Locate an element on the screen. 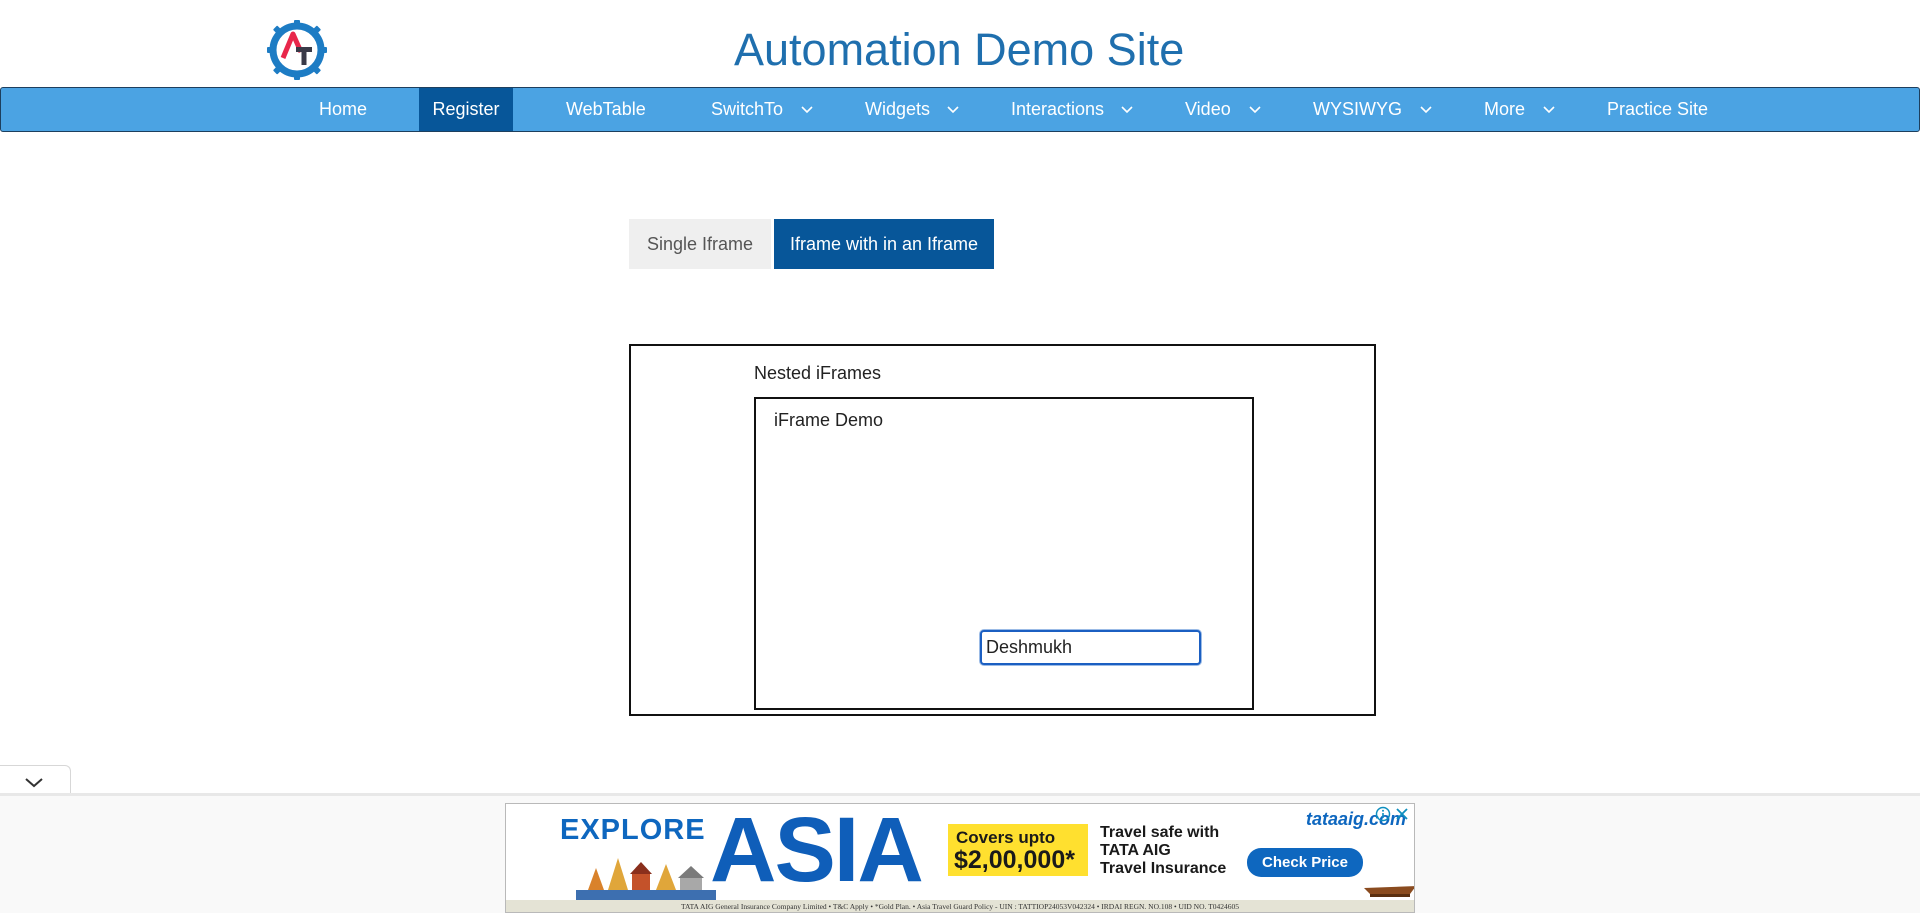  nav-interactions: Interactions is located at coordinates (1057, 109).